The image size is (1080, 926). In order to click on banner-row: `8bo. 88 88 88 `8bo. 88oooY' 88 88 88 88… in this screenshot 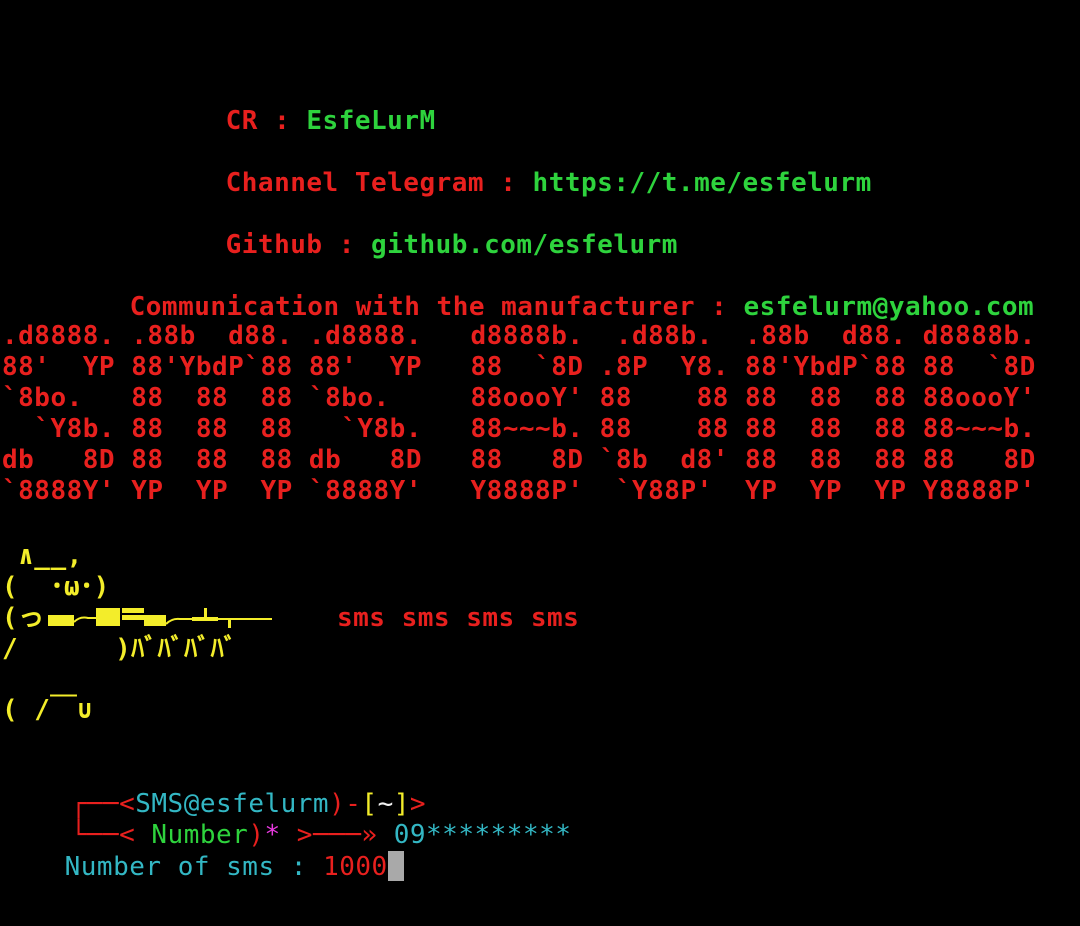, I will do `click(519, 398)`.